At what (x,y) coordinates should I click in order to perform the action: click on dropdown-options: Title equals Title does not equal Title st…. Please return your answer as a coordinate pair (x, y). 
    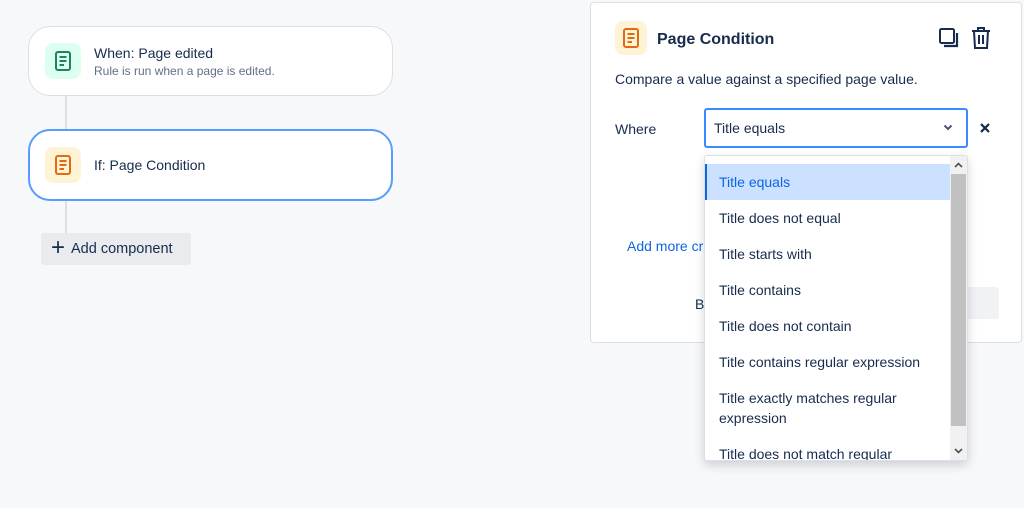
    Looking at the image, I should click on (828, 312).